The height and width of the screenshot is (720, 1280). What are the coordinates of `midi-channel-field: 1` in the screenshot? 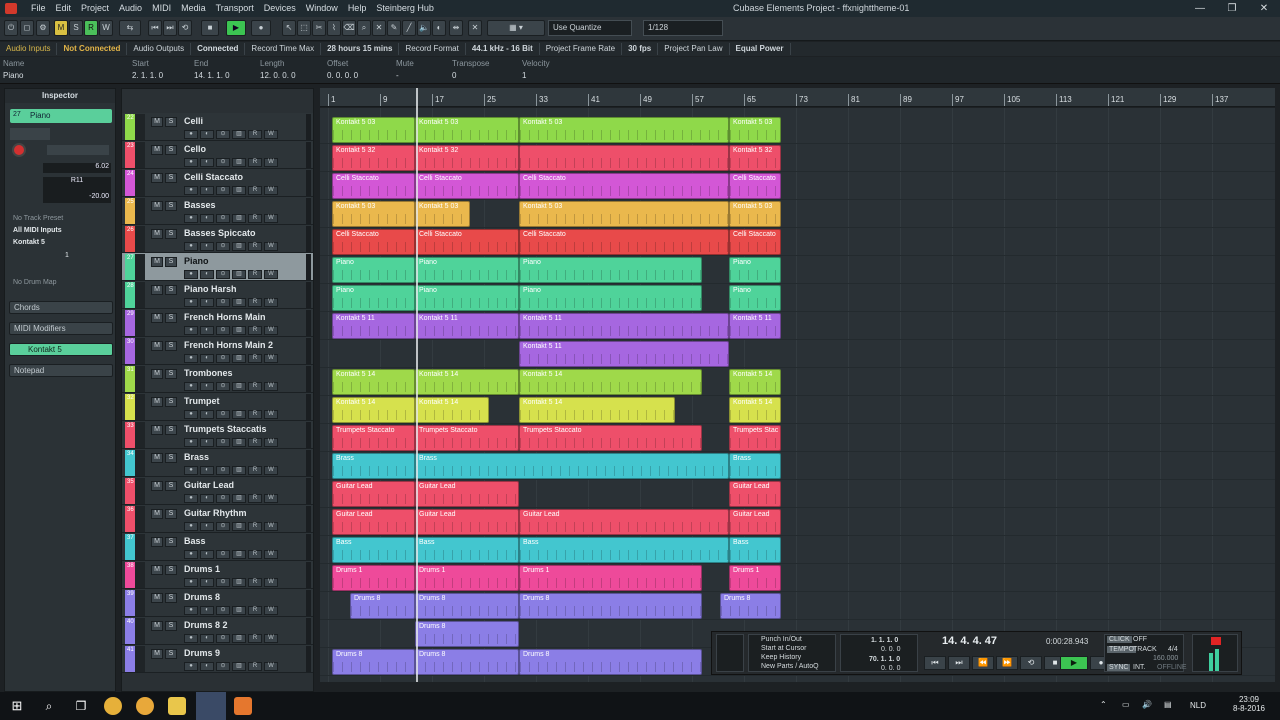 It's located at (70, 255).